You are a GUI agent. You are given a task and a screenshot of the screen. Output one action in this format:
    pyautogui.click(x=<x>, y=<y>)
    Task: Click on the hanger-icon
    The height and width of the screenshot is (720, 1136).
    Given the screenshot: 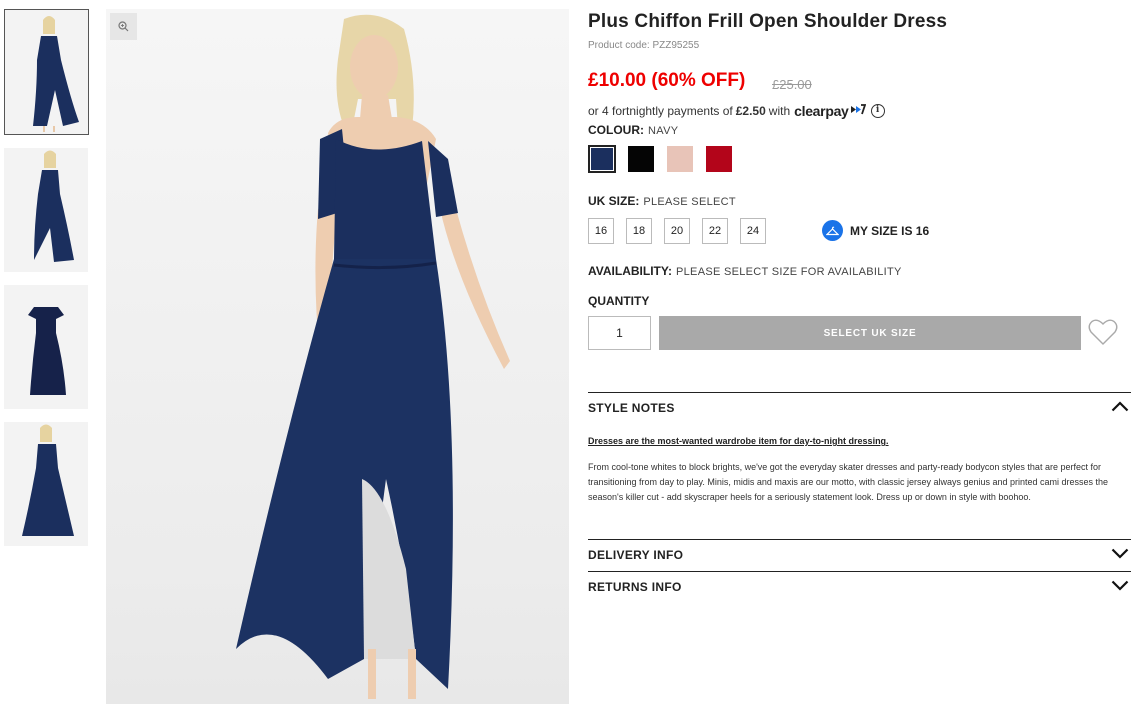 What is the action you would take?
    pyautogui.click(x=832, y=230)
    